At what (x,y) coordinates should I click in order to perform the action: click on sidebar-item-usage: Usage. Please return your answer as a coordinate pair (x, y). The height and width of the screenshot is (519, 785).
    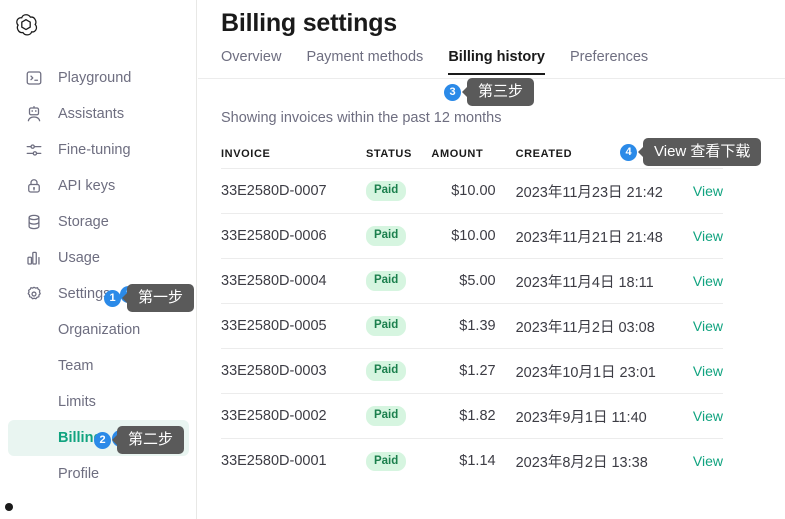
    Looking at the image, I should click on (98, 258).